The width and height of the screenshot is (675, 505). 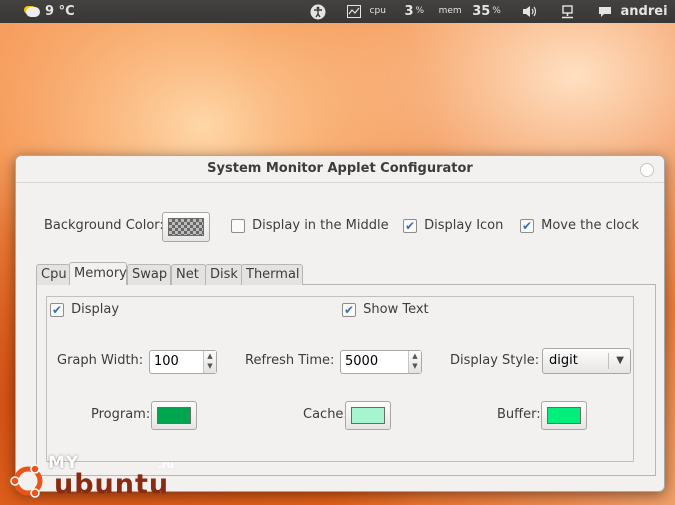 I want to click on display-style-label: Display Style:, so click(x=495, y=360).